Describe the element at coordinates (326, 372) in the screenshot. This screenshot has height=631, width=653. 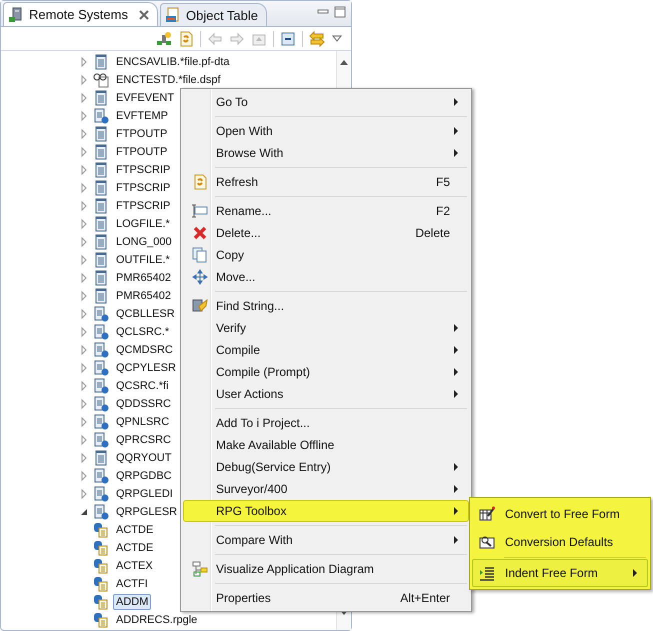
I see `menu-item: Compile (Prompt)` at that location.